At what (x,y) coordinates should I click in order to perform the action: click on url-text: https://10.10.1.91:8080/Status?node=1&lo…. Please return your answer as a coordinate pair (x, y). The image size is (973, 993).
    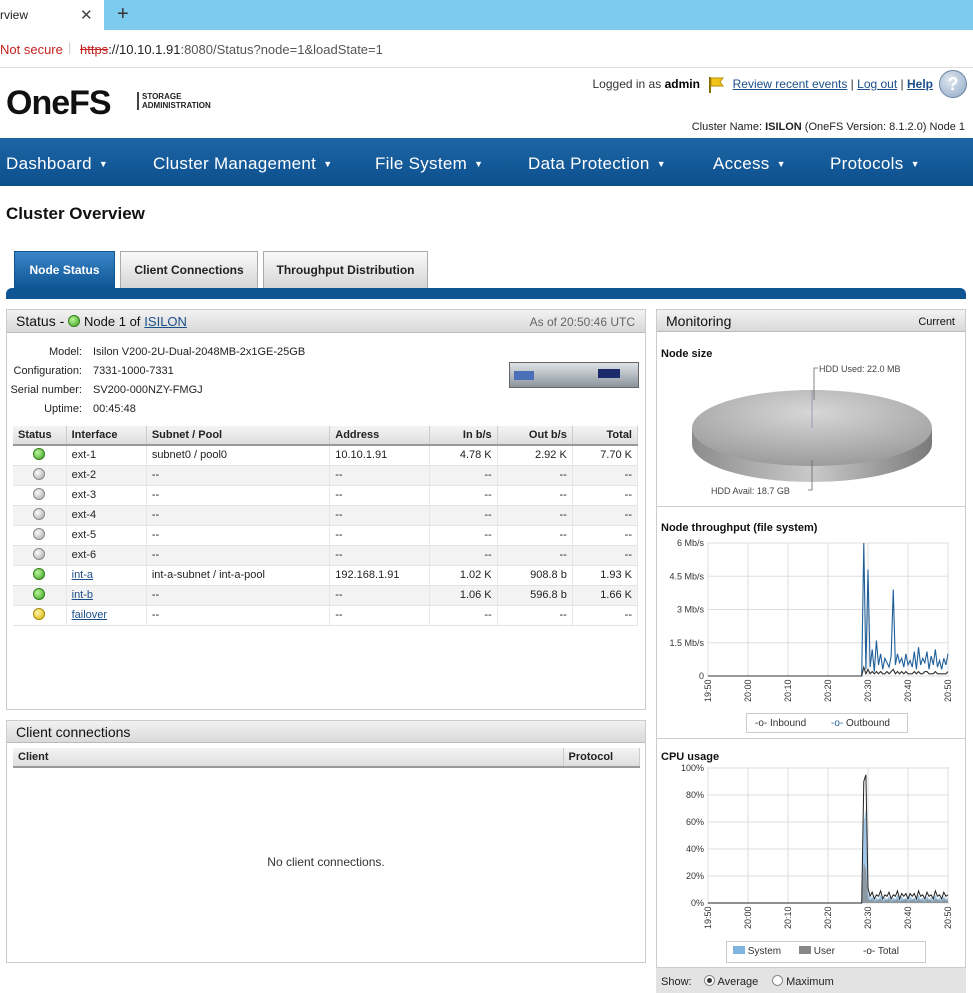
    Looking at the image, I should click on (231, 49).